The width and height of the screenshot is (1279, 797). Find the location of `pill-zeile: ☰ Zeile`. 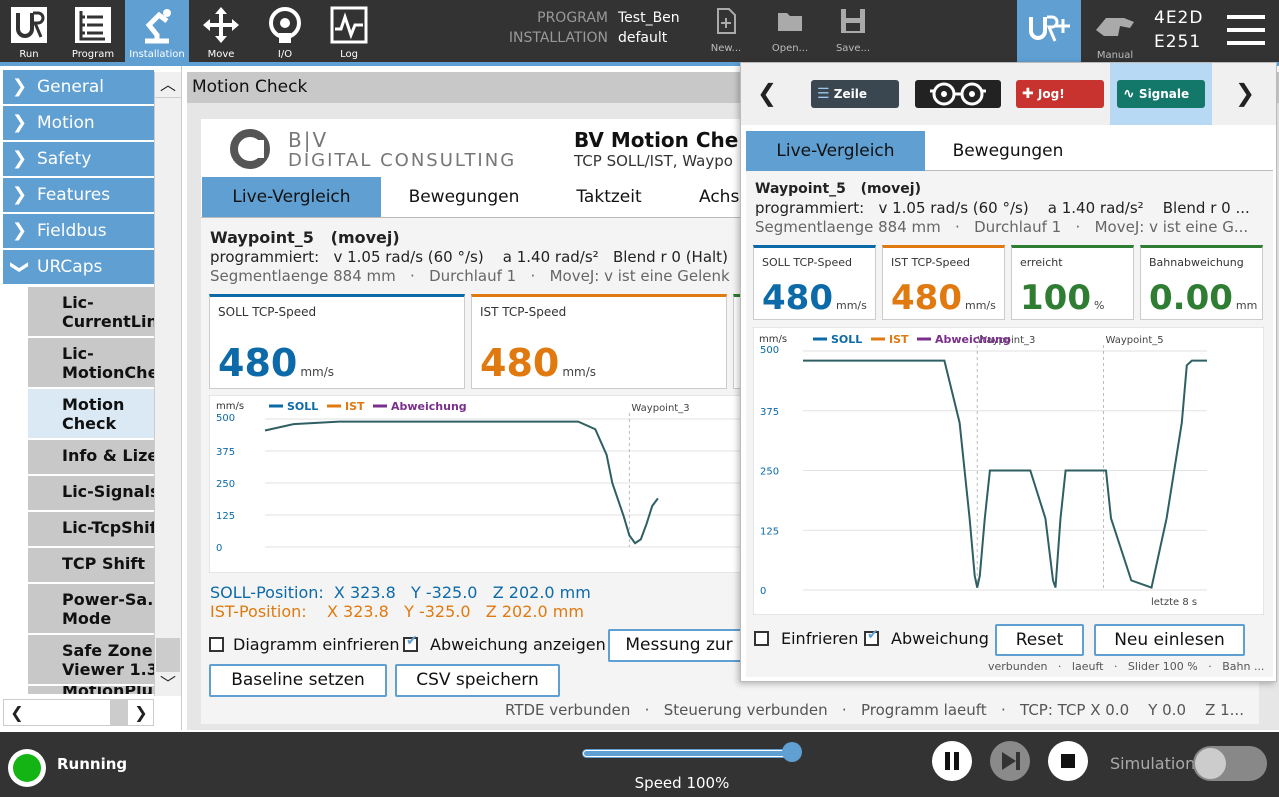

pill-zeile: ☰ Zeile is located at coordinates (855, 94).